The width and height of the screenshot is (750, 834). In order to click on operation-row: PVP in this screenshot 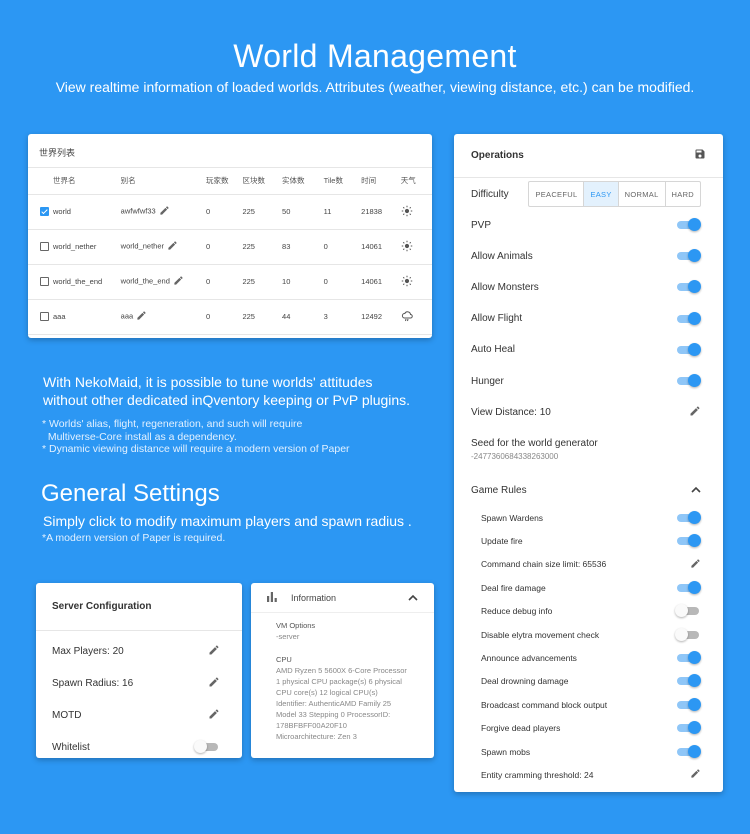, I will do `click(586, 225)`.